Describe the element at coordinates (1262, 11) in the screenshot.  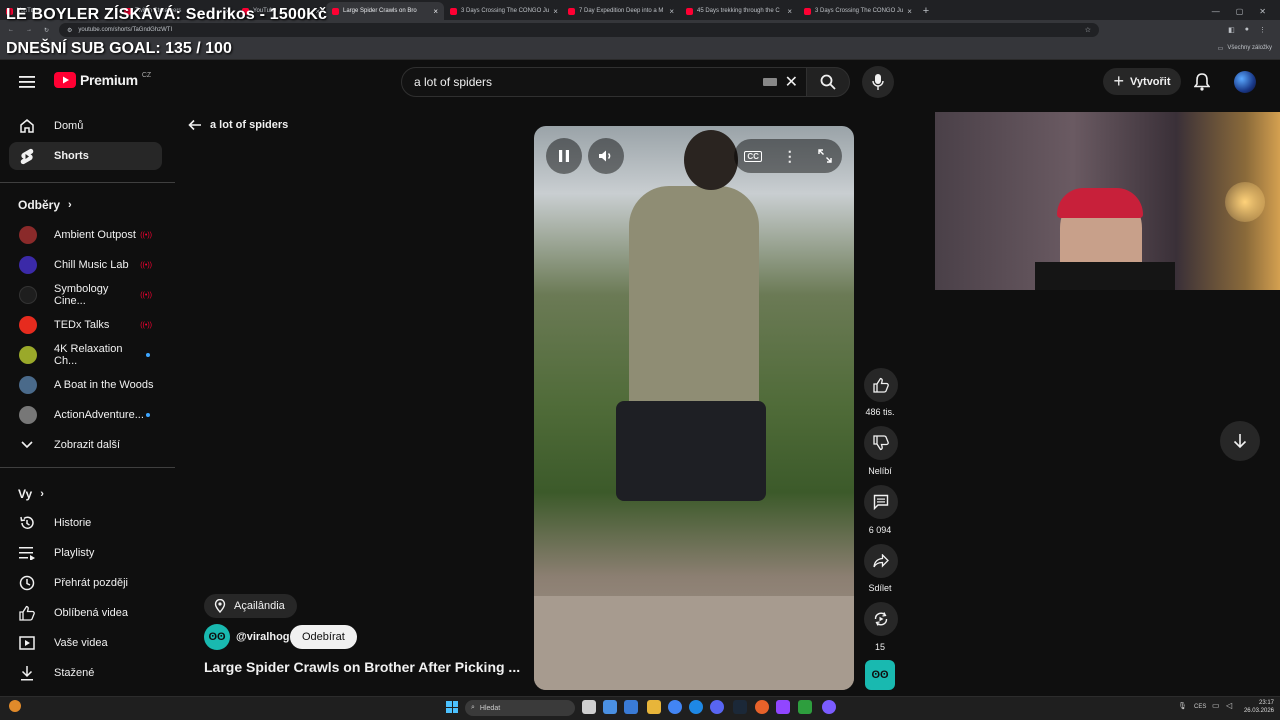
I see `window-close-icon: ✕` at that location.